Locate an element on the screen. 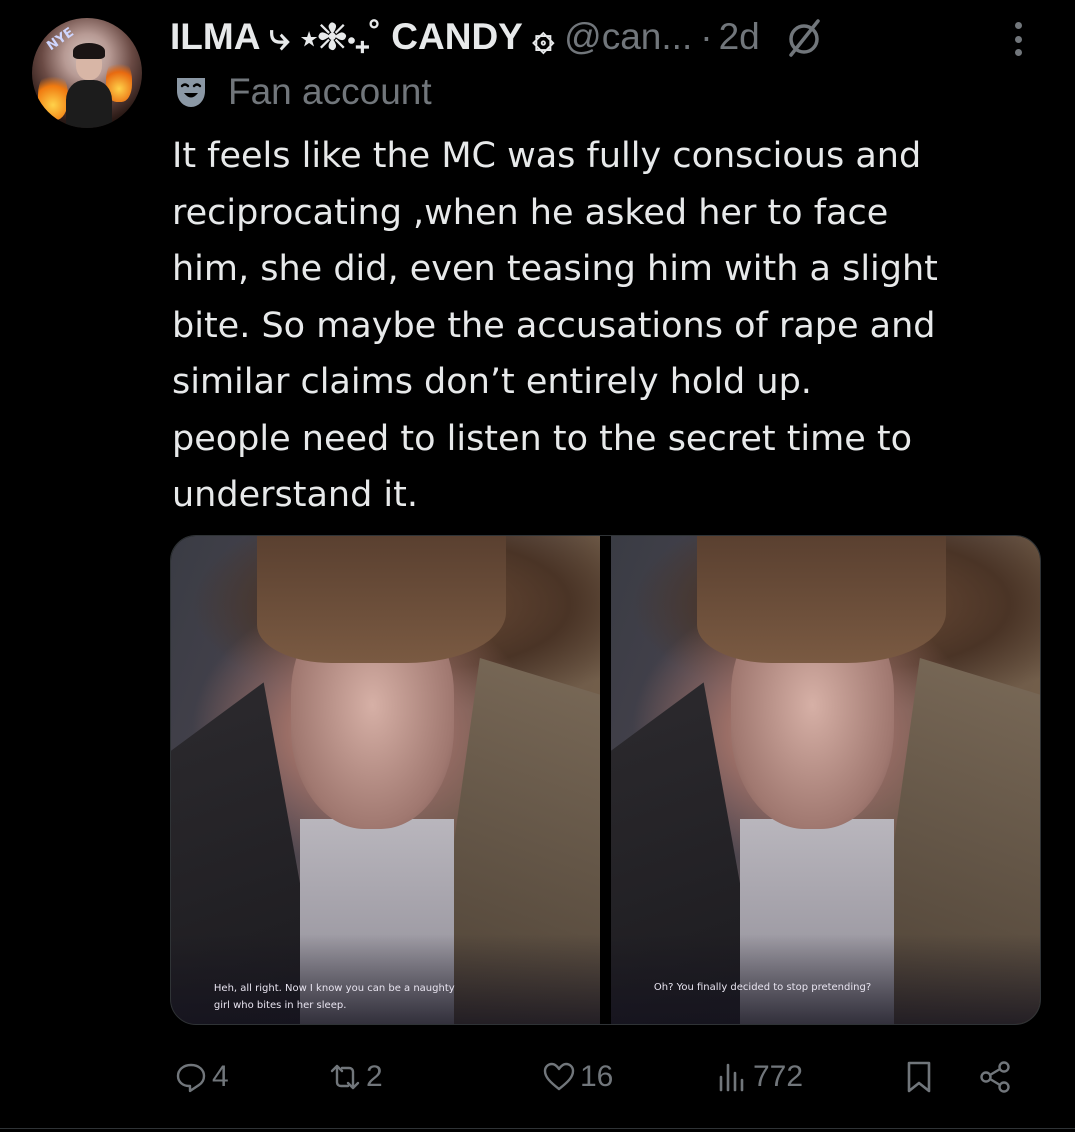 This screenshot has height=1132, width=1075. theater-mask-icon is located at coordinates (191, 92).